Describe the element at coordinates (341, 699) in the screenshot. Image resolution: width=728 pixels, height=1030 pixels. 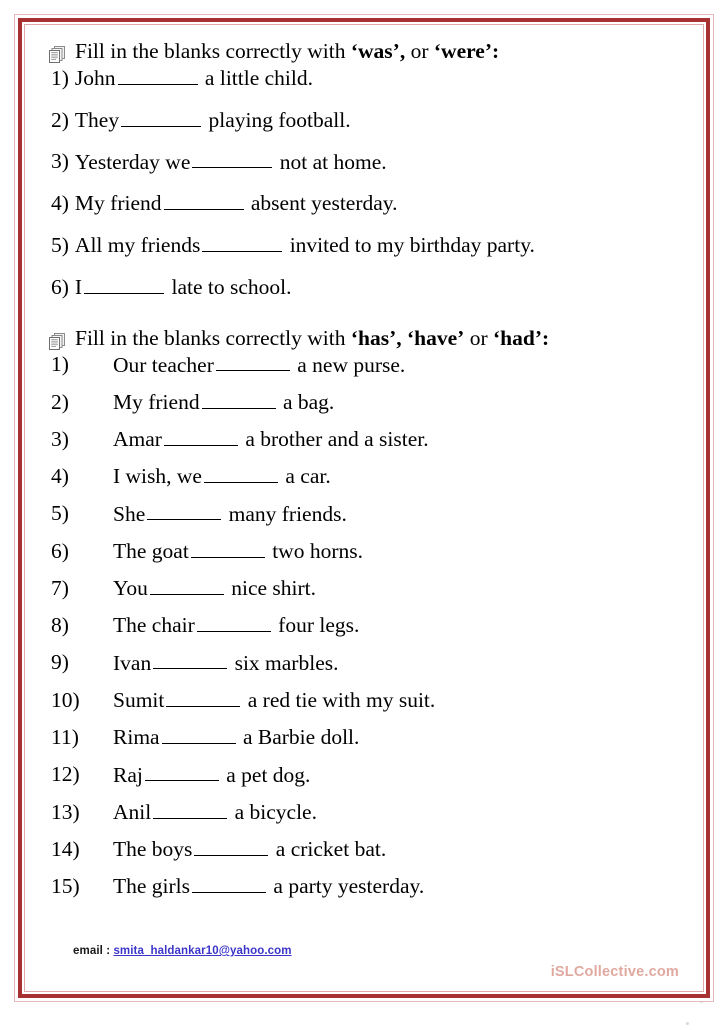
I see `question-text-after: a red tie with my suit.` at that location.